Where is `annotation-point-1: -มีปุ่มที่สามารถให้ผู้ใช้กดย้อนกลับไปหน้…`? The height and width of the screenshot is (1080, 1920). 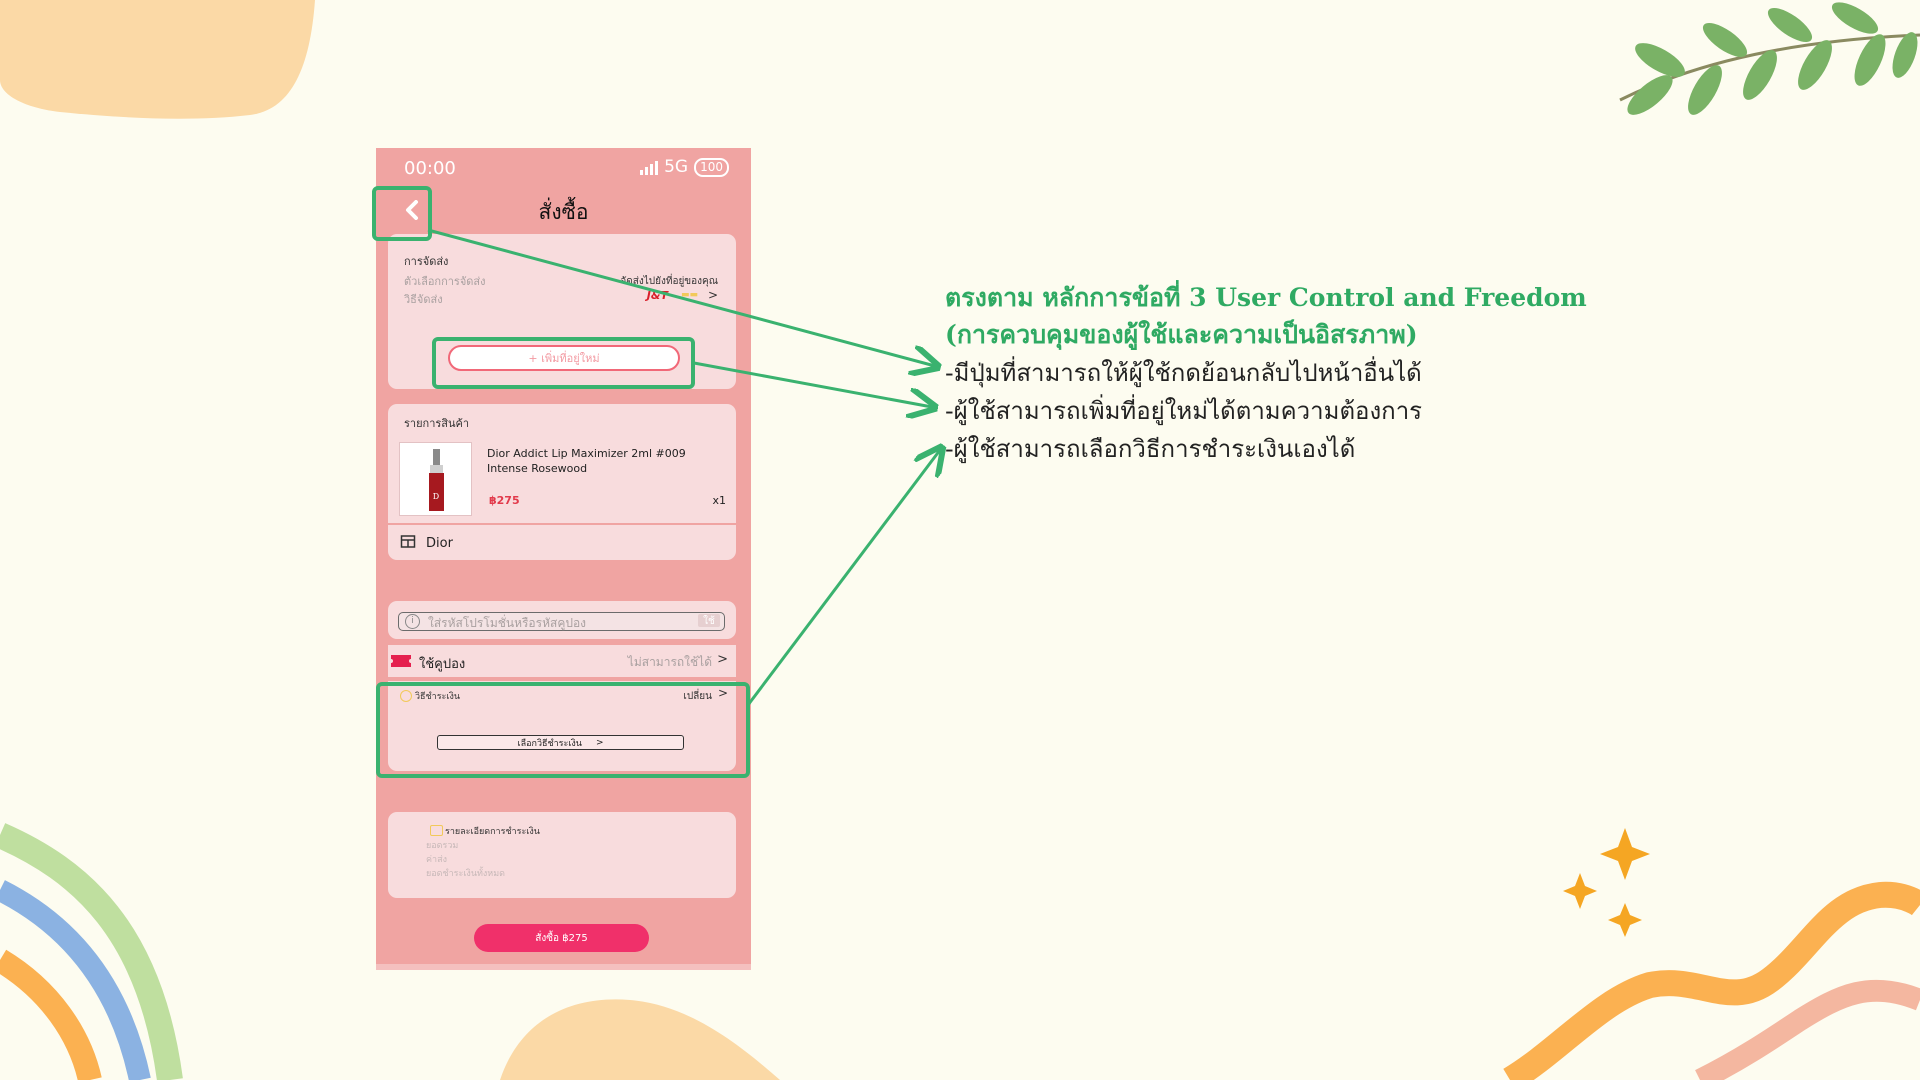 annotation-point-1: -มีปุ่มที่สามารถให้ผู้ใช้กดย้อนกลับไปหน้… is located at coordinates (1183, 373).